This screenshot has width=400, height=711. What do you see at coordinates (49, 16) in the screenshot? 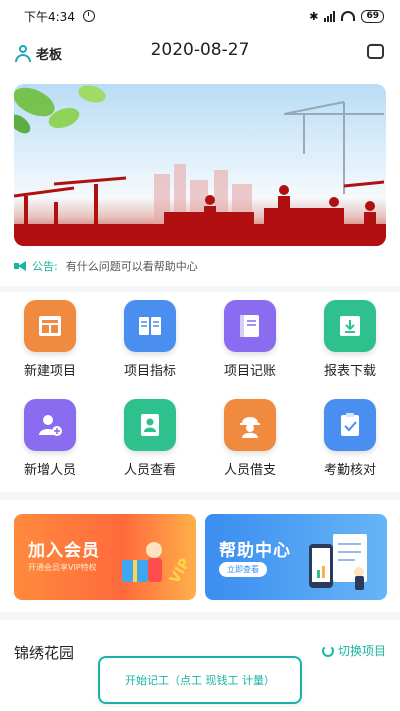
I see `status-time: 下午4:34` at bounding box center [49, 16].